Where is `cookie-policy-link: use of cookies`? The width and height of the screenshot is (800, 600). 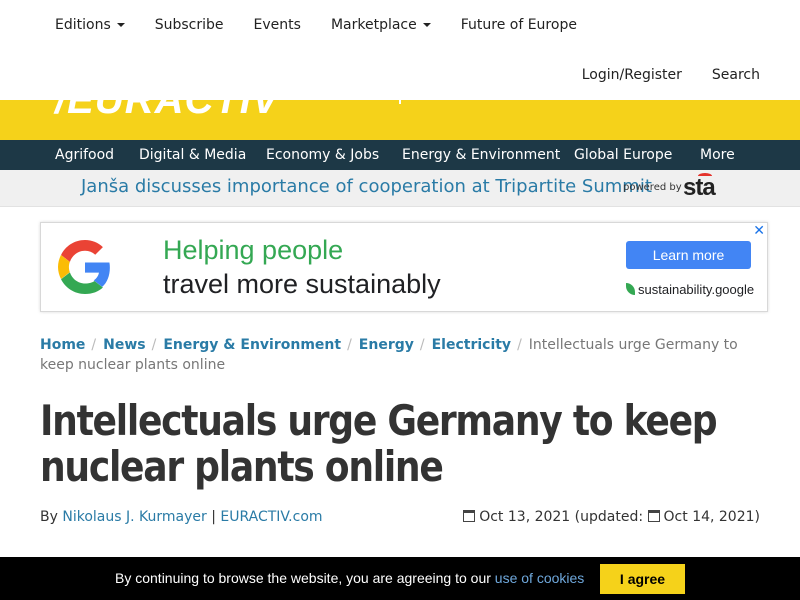
cookie-policy-link: use of cookies is located at coordinates (540, 578).